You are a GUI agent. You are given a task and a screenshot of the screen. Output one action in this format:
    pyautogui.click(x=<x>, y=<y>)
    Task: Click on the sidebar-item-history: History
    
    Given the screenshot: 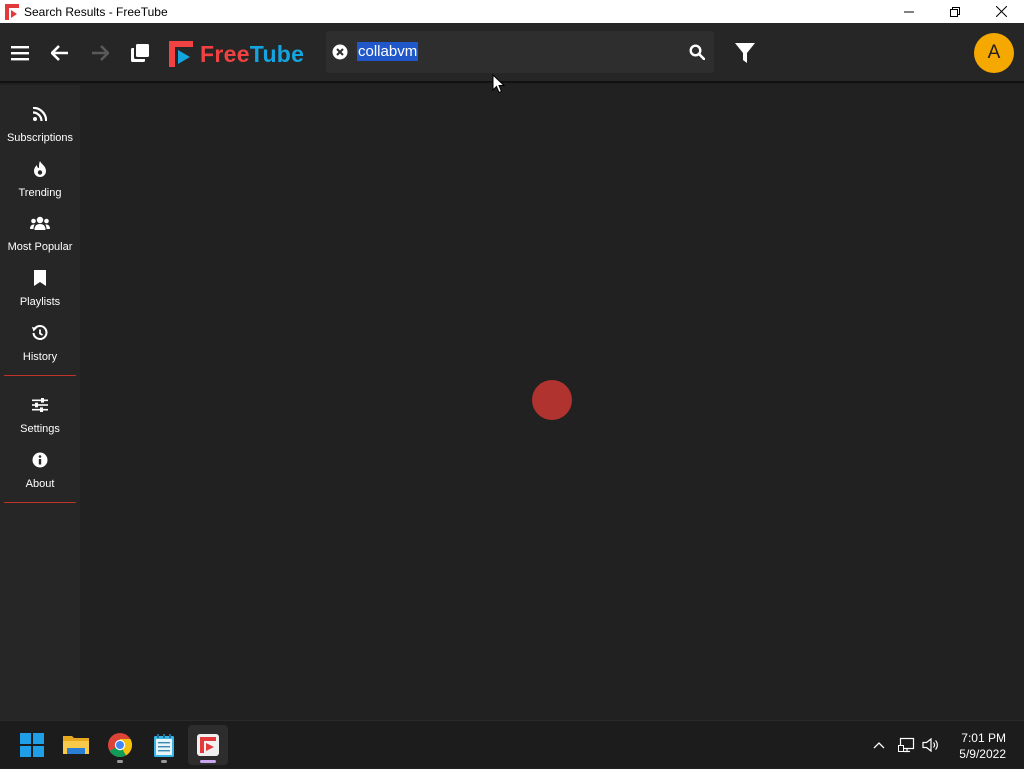 What is the action you would take?
    pyautogui.click(x=40, y=345)
    